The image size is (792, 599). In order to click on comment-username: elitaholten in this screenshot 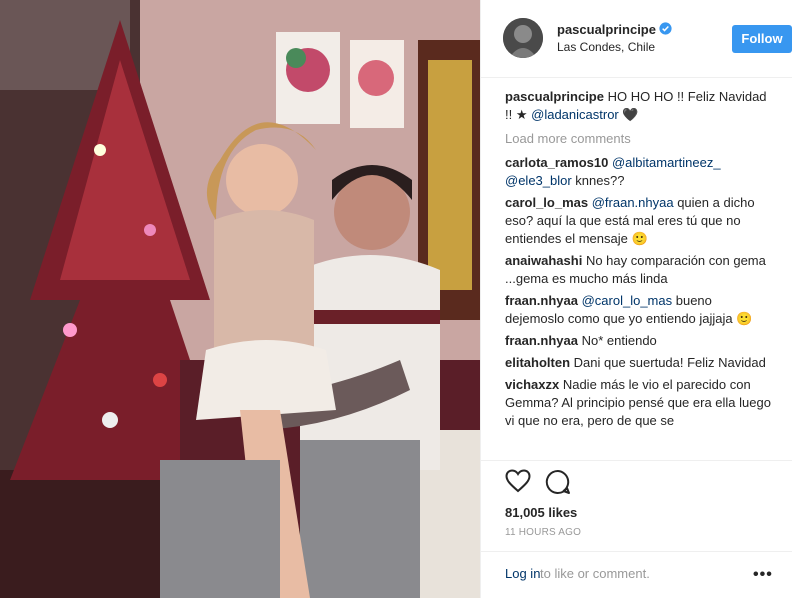, I will do `click(537, 362)`.